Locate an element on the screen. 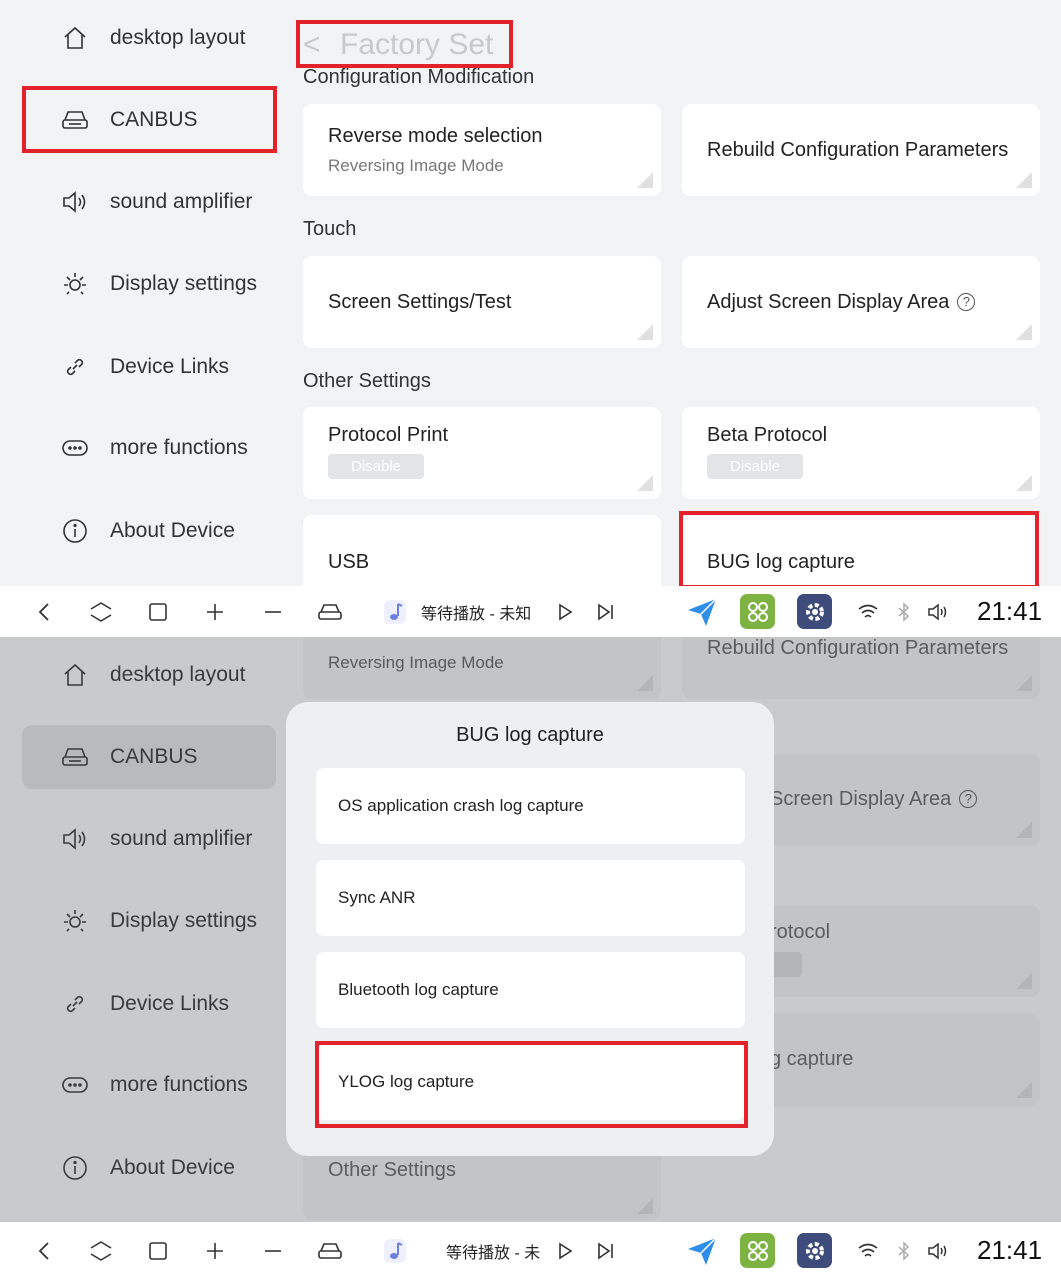  option-label: OS application crash log capture is located at coordinates (461, 805).